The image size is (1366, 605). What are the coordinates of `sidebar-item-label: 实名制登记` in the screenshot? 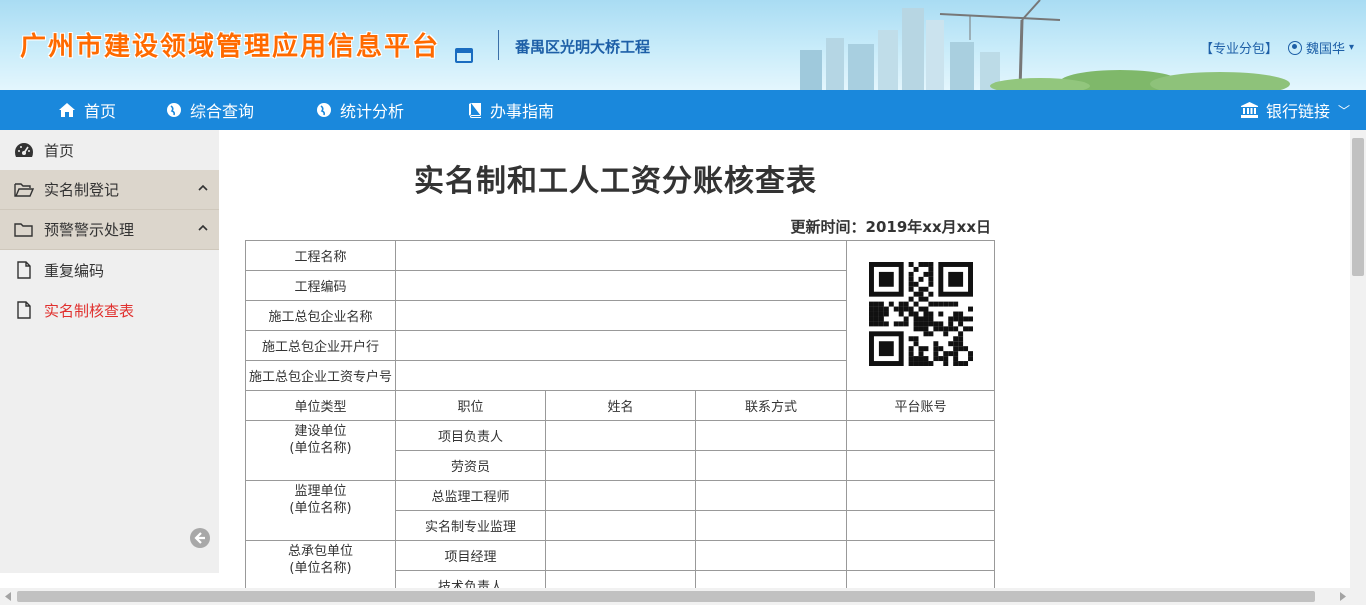 It's located at (82, 190).